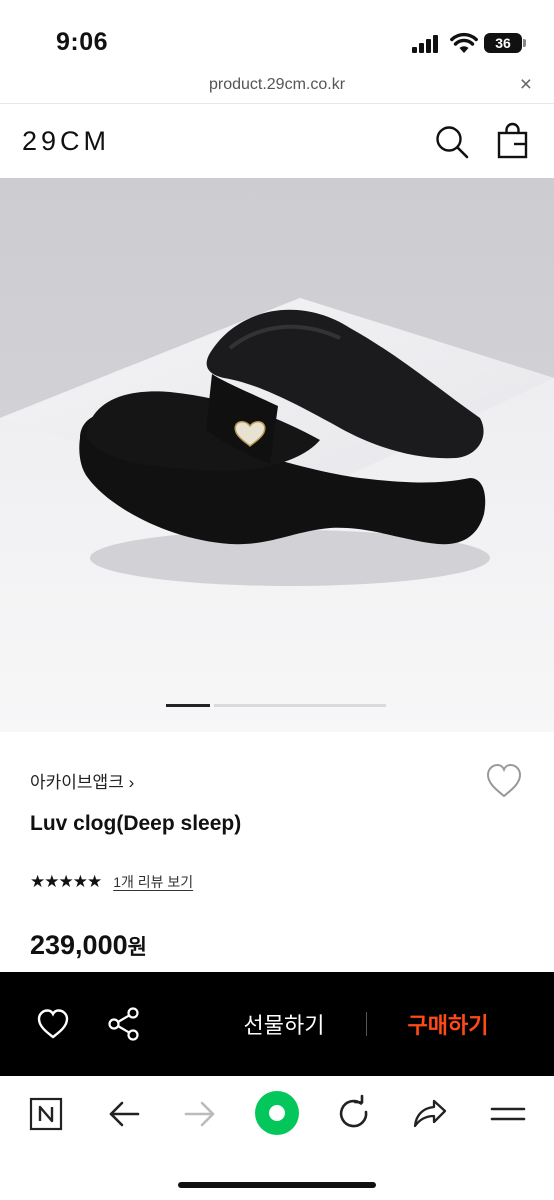  I want to click on product-price: 239,000원, so click(88, 945).